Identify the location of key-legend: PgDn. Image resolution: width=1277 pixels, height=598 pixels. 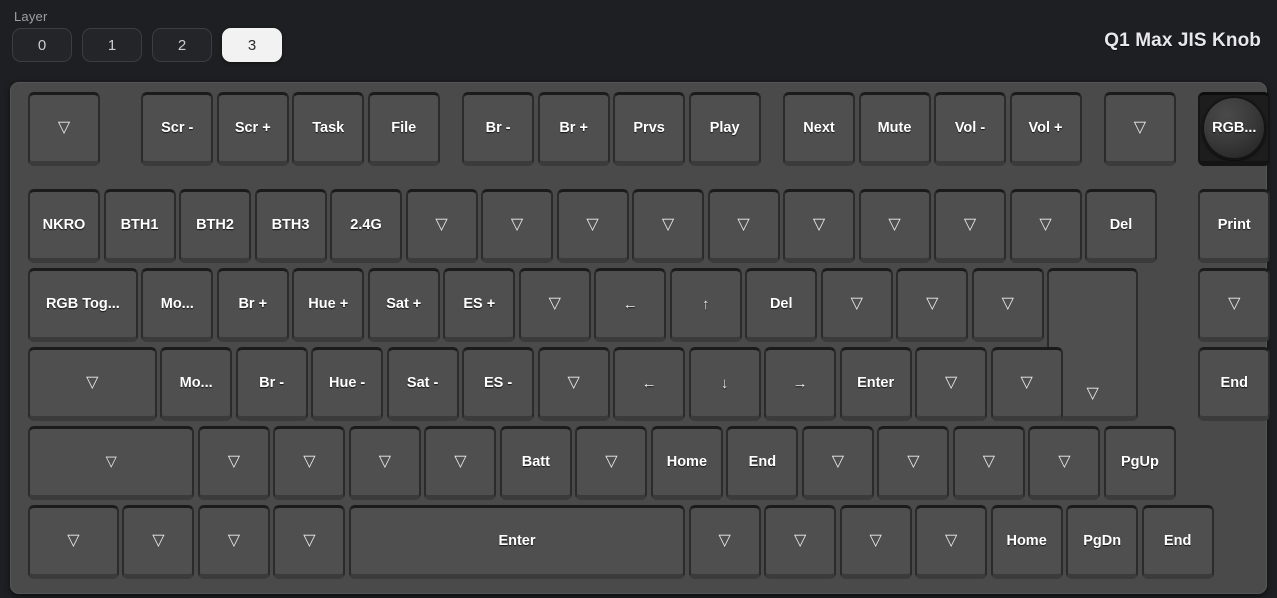
(1102, 540).